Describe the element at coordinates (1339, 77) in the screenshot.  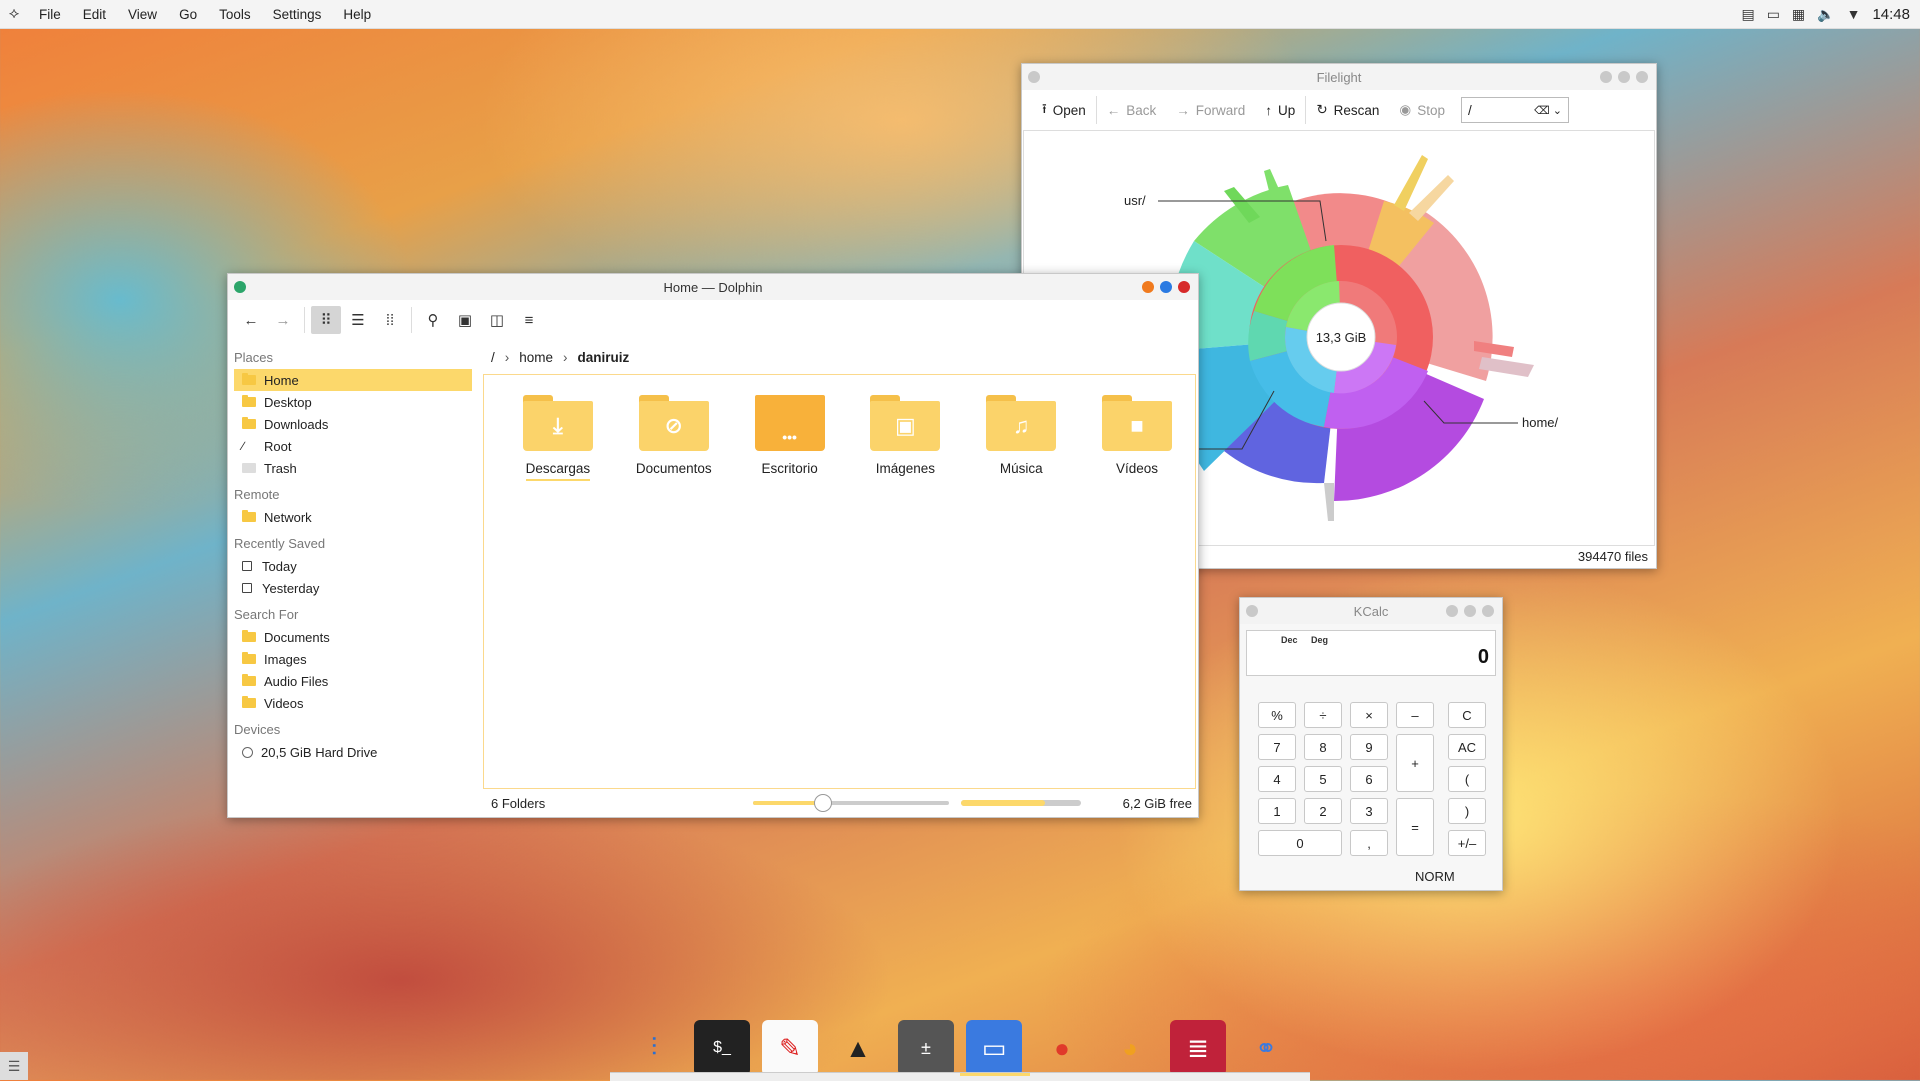
I see `filelight-titlebar: Filelight` at that location.